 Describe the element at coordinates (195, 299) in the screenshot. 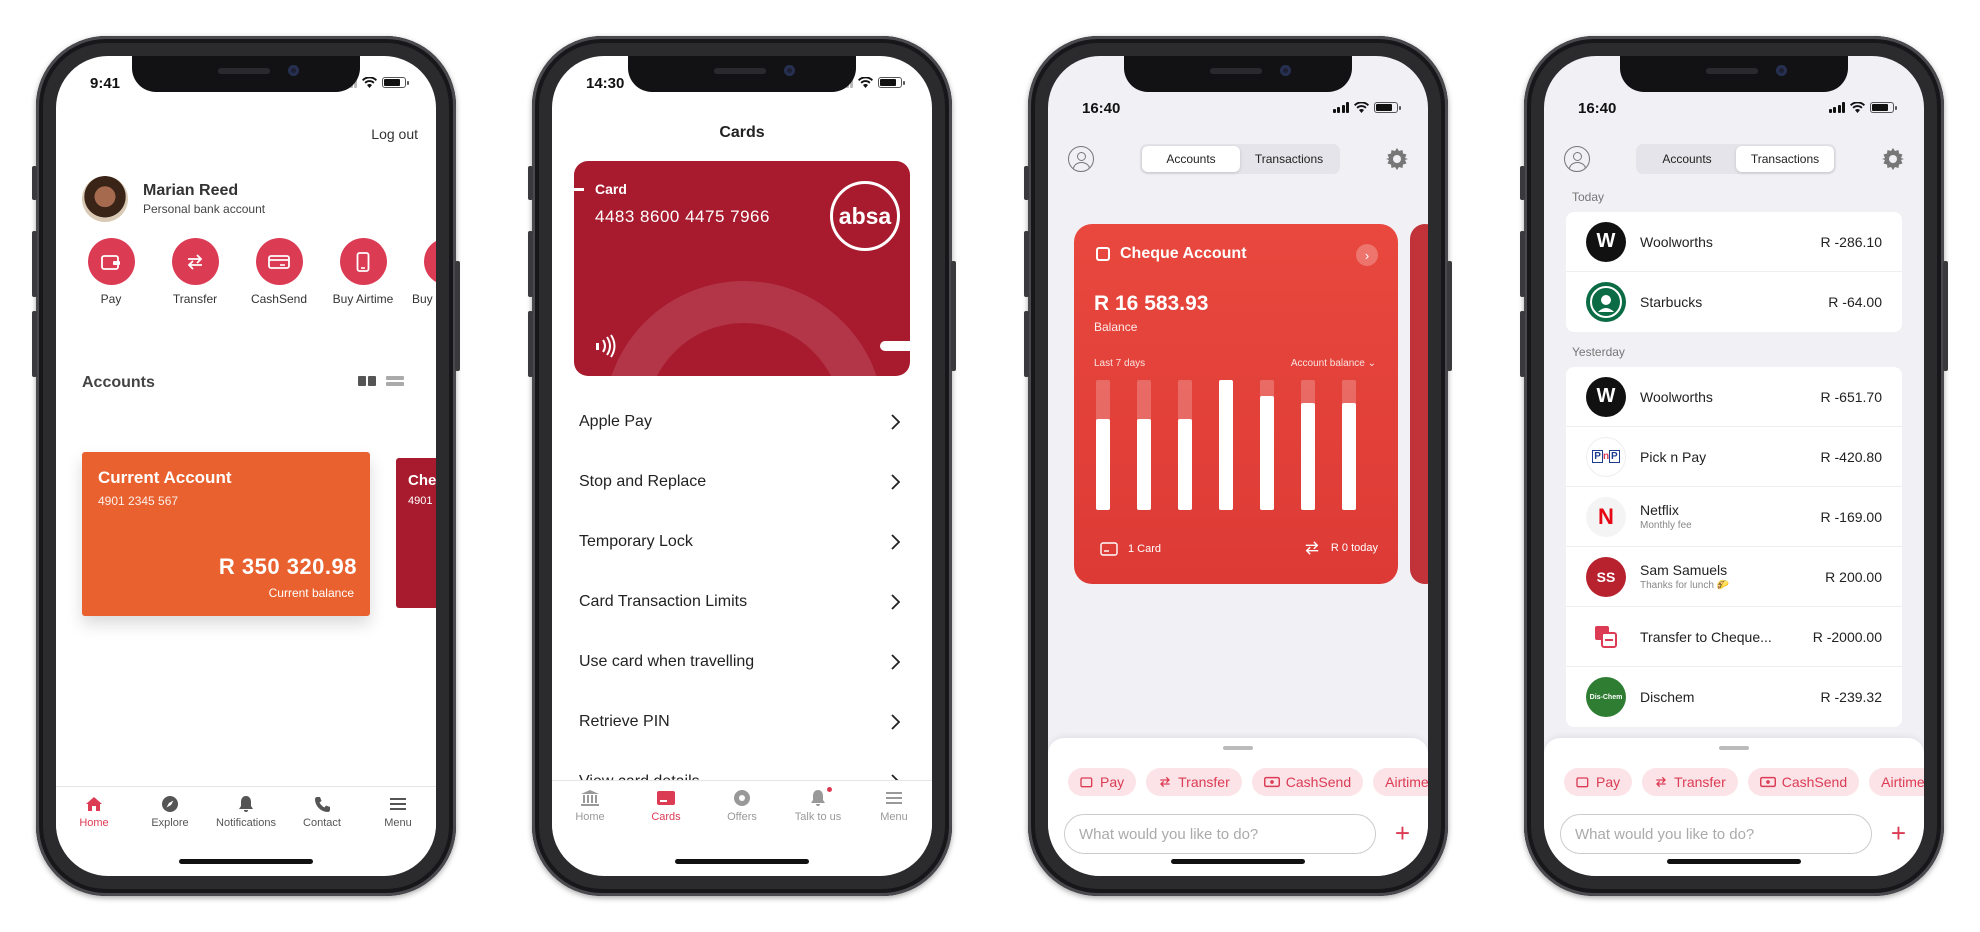

I see `transfer-label: Transfer` at that location.